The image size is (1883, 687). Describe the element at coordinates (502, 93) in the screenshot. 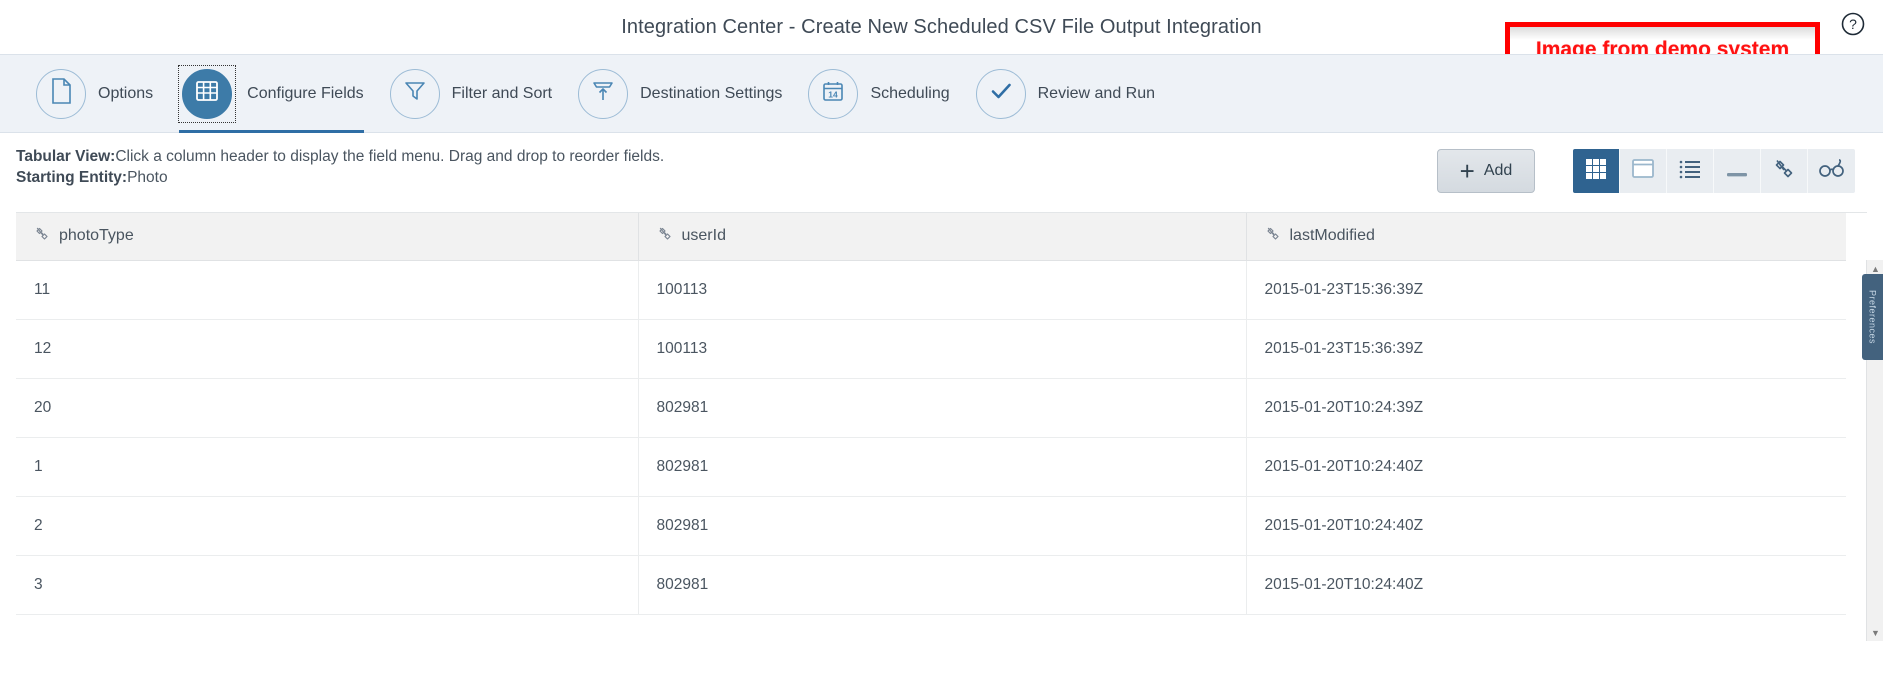

I see `step-filter-and-sort-label: Filter and Sort` at that location.